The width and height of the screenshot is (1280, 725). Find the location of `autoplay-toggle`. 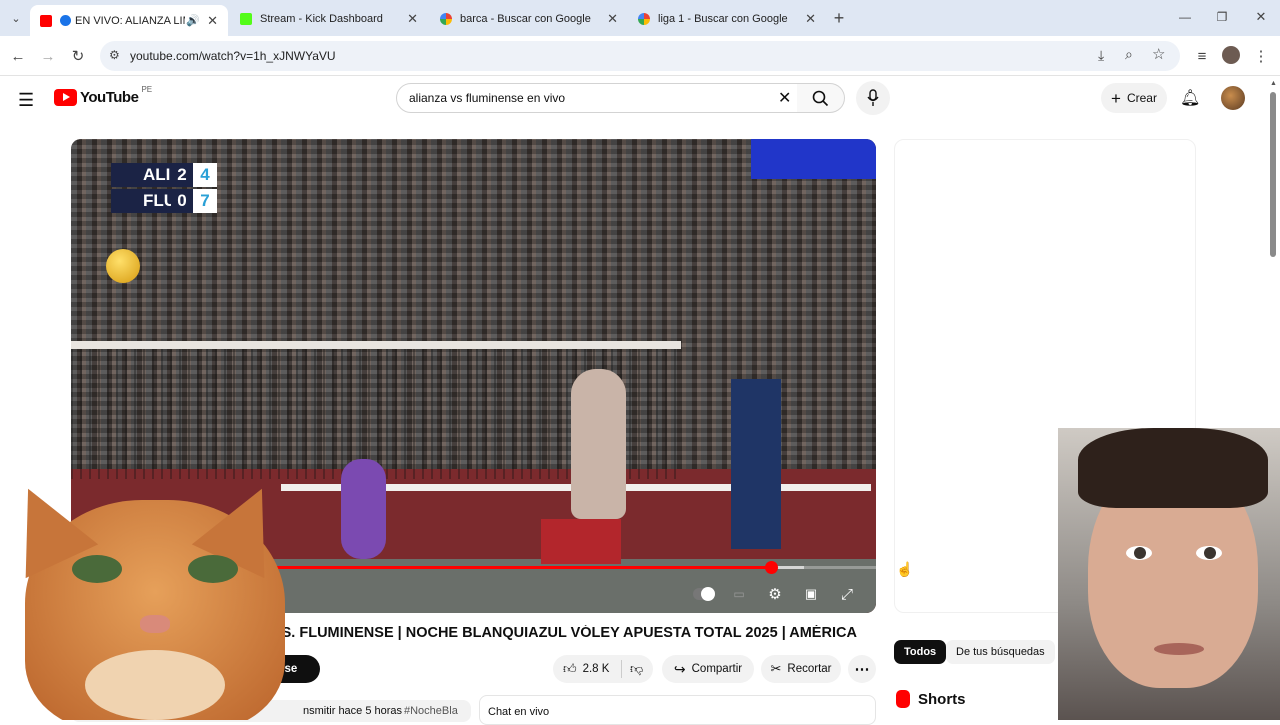

autoplay-toggle is located at coordinates (704, 594).